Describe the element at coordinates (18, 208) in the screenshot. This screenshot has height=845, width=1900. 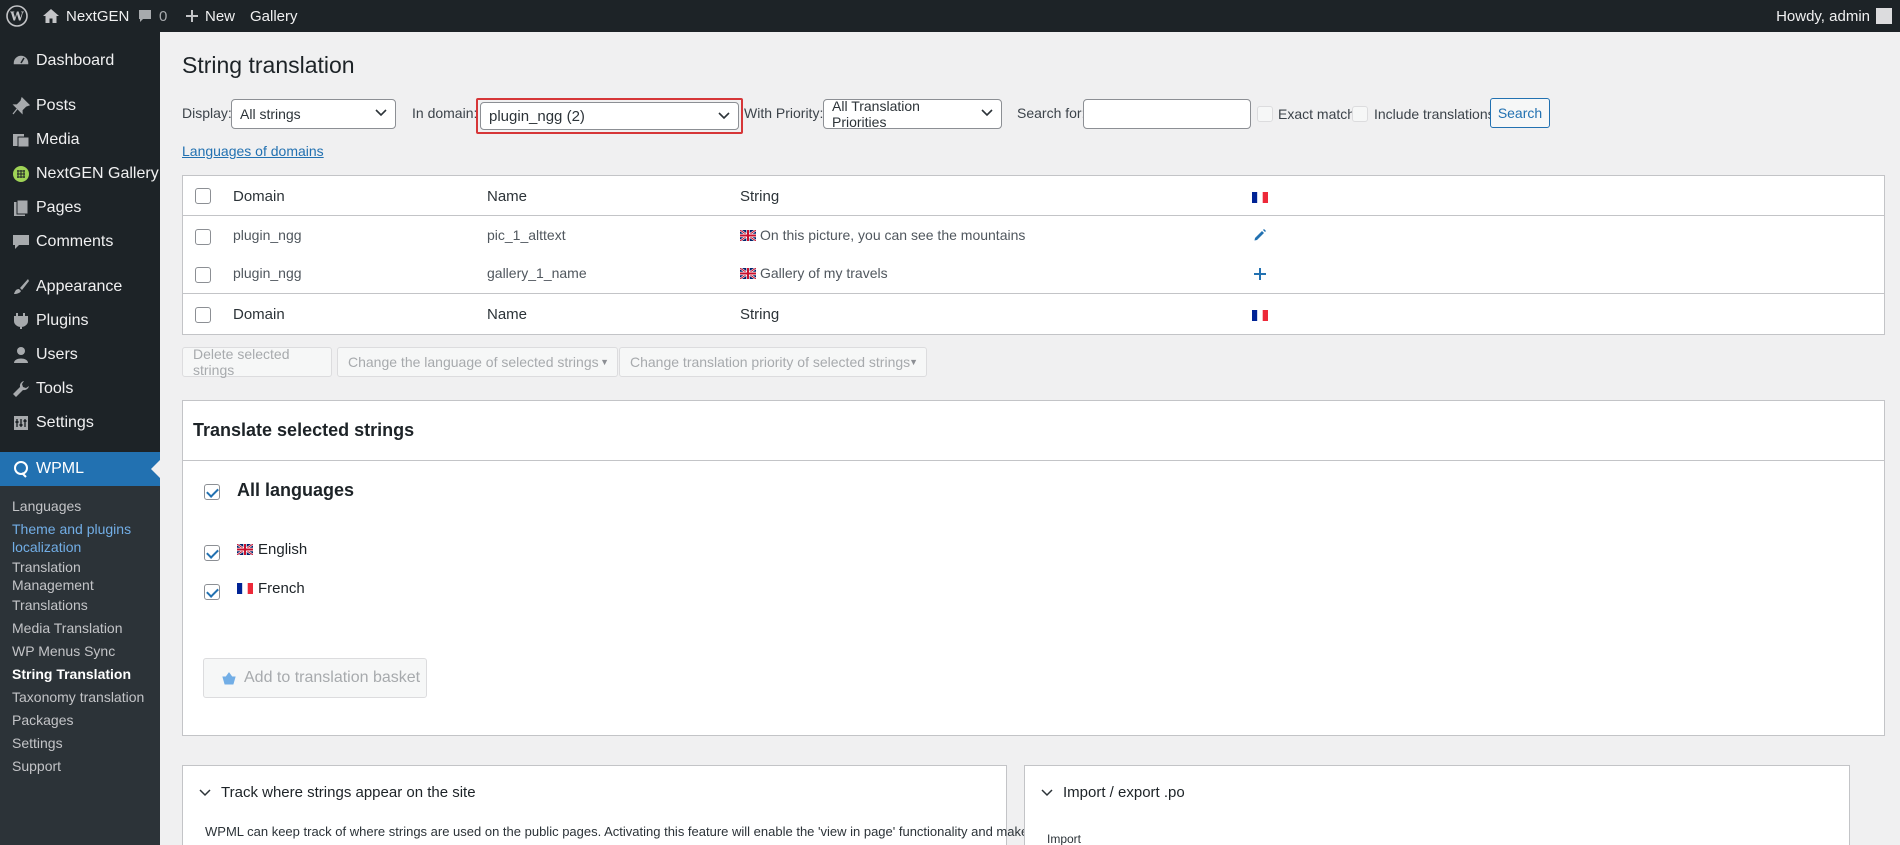
I see `pages-icon` at that location.